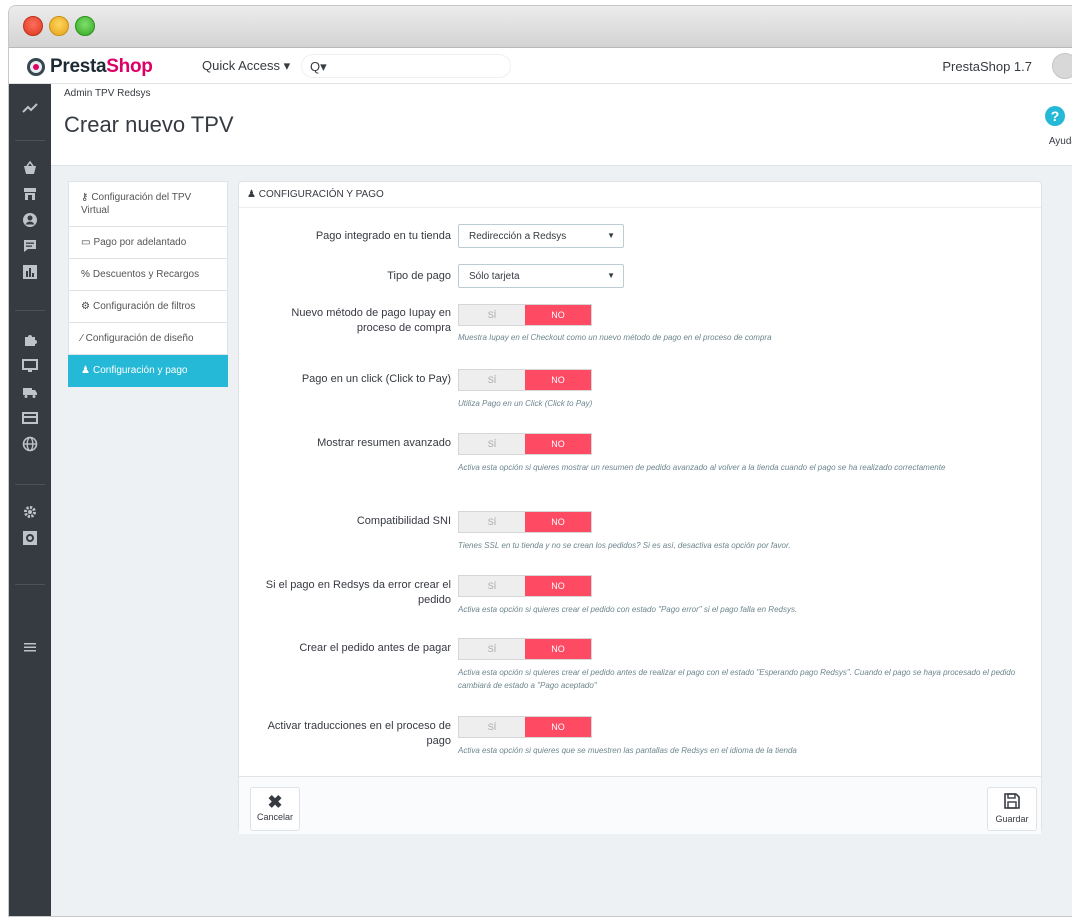  Describe the element at coordinates (107, 93) in the screenshot. I see `breadcrumb: Admin TPV Redsys` at that location.